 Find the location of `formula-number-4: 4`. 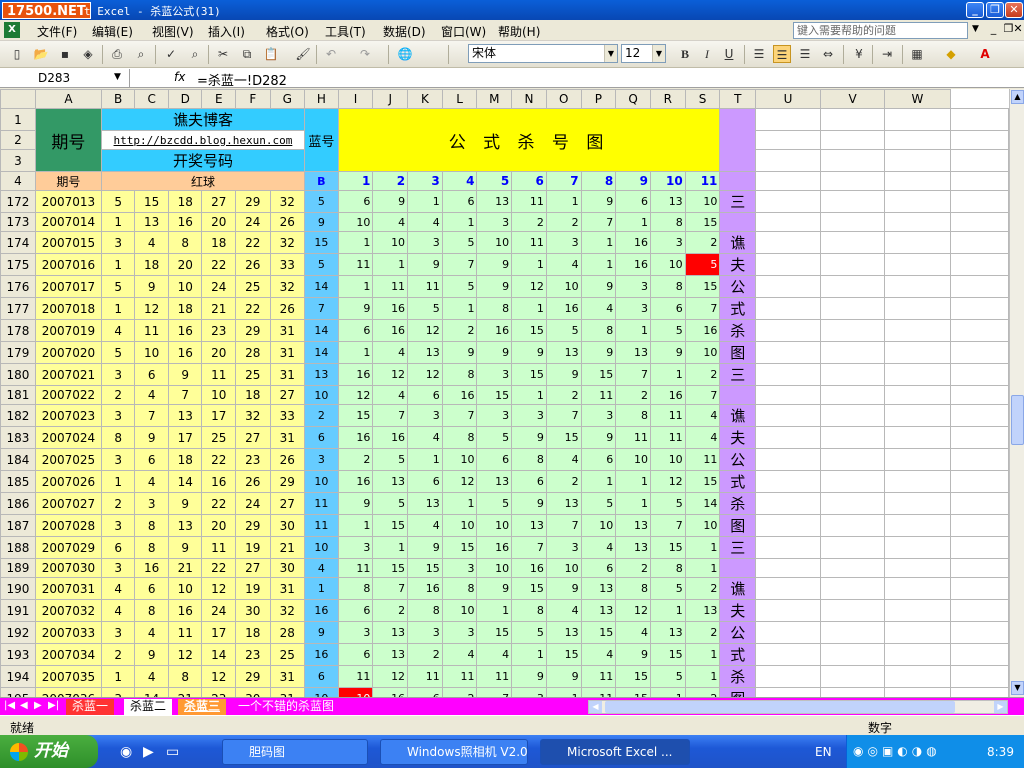

formula-number-4: 4 is located at coordinates (459, 181).